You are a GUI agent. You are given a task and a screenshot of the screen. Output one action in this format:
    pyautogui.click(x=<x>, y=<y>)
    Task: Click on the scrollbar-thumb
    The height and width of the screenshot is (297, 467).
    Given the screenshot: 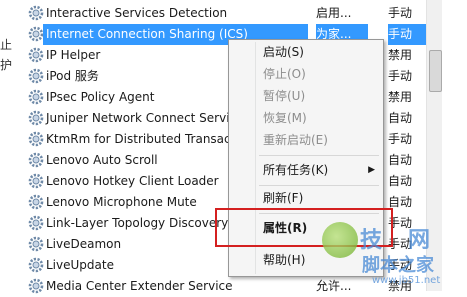 What is the action you would take?
    pyautogui.click(x=435, y=71)
    